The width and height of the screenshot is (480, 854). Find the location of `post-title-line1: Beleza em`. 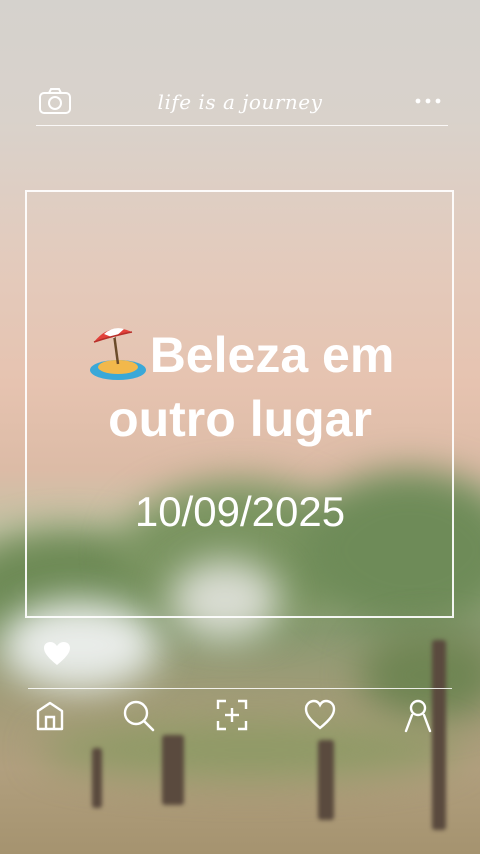

post-title-line1: Beleza em is located at coordinates (240, 353).